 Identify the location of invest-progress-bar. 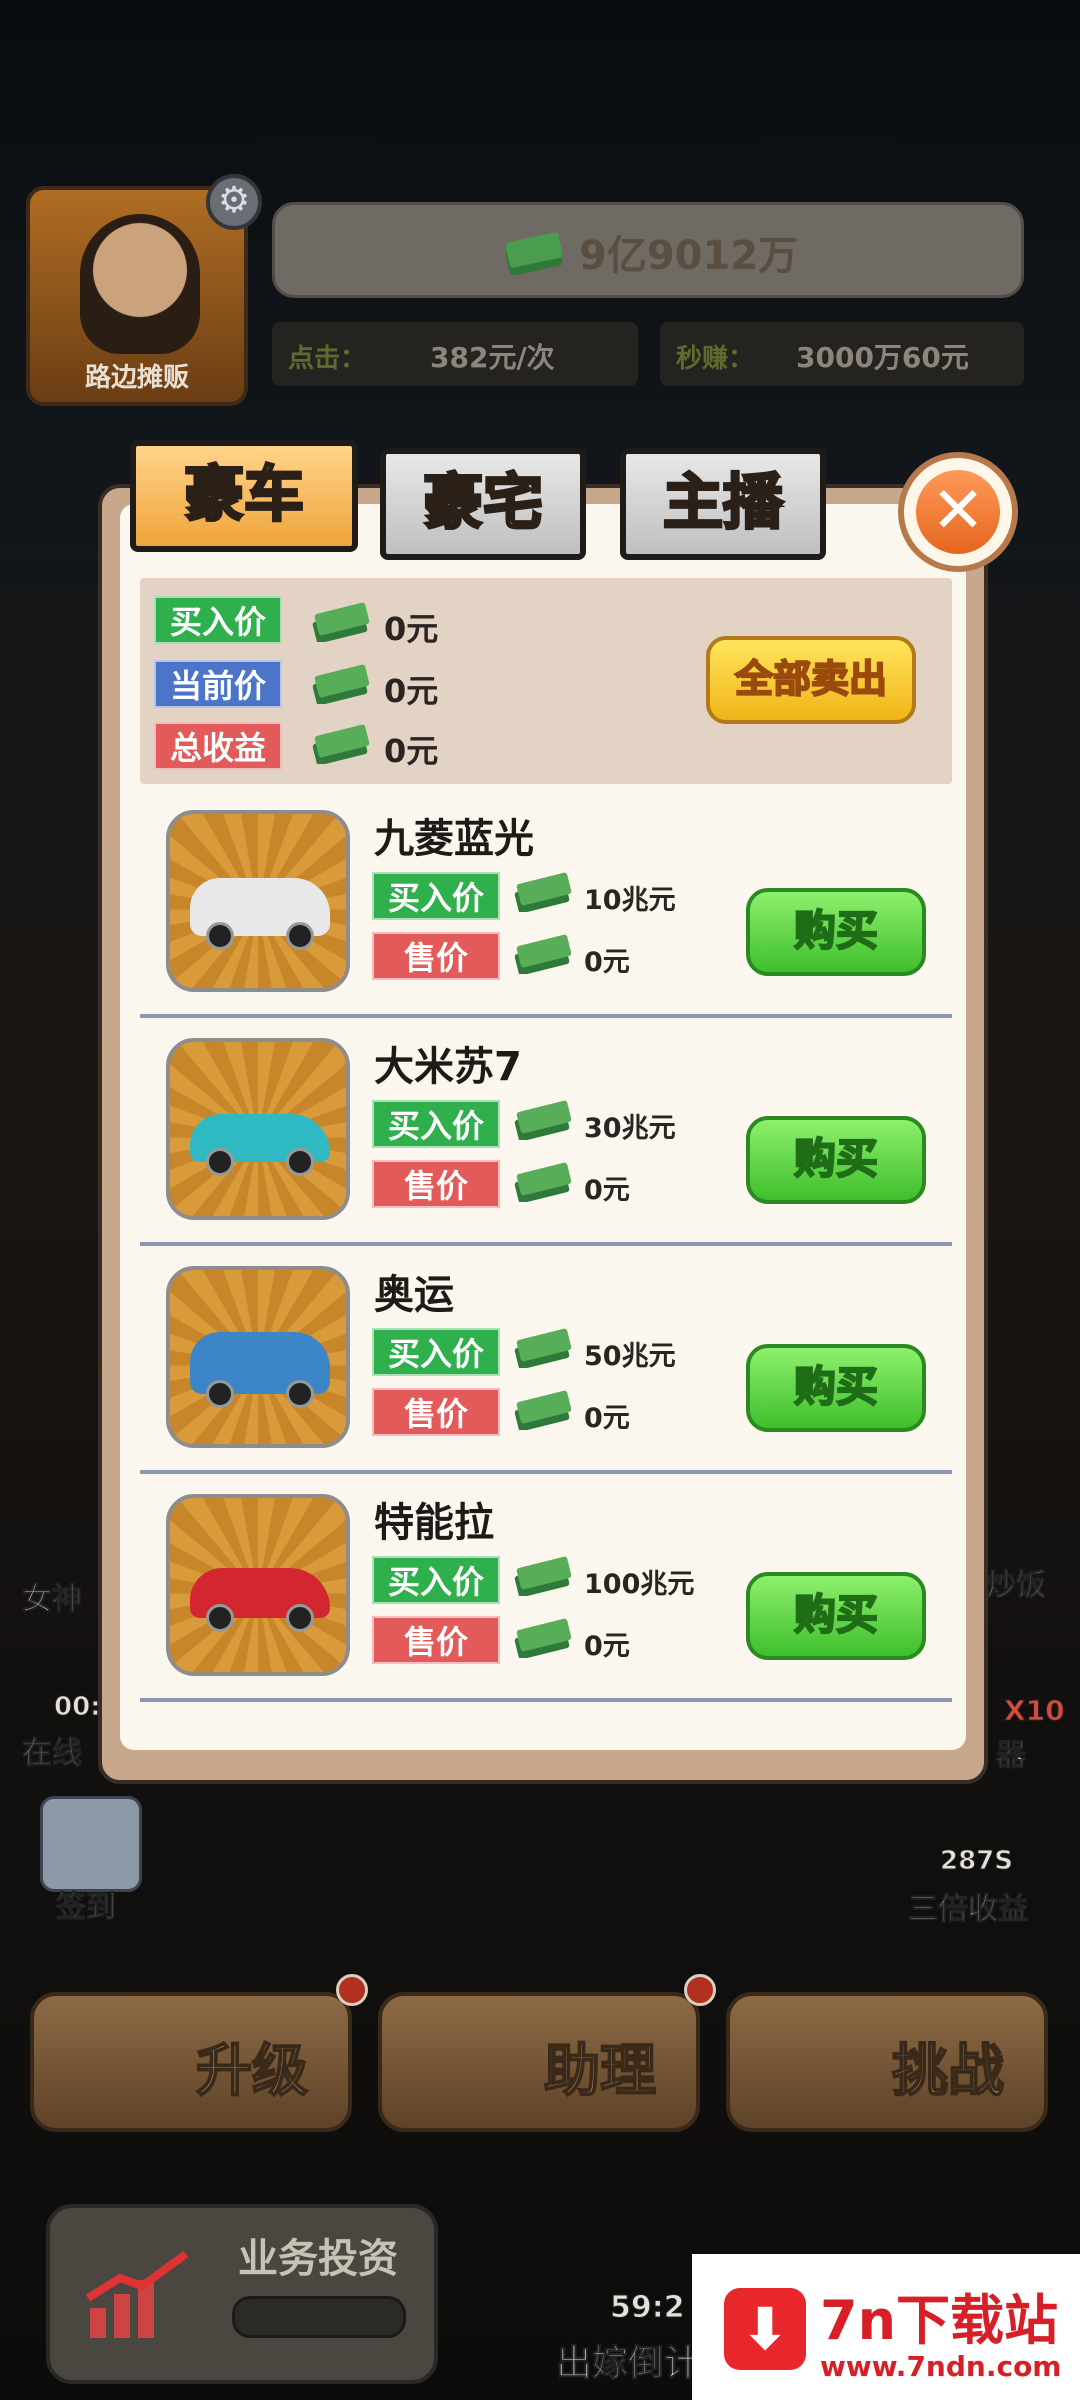
(319, 2317).